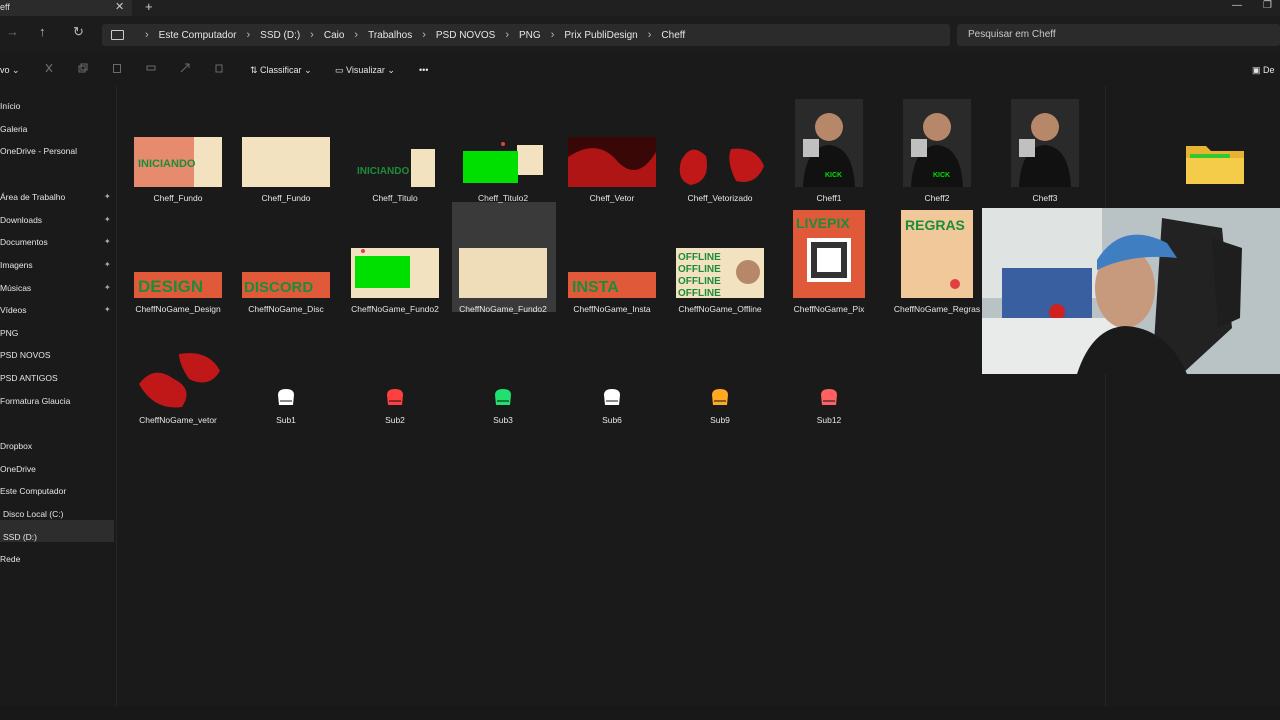 This screenshot has width=1280, height=720. I want to click on status-bar, so click(640, 713).